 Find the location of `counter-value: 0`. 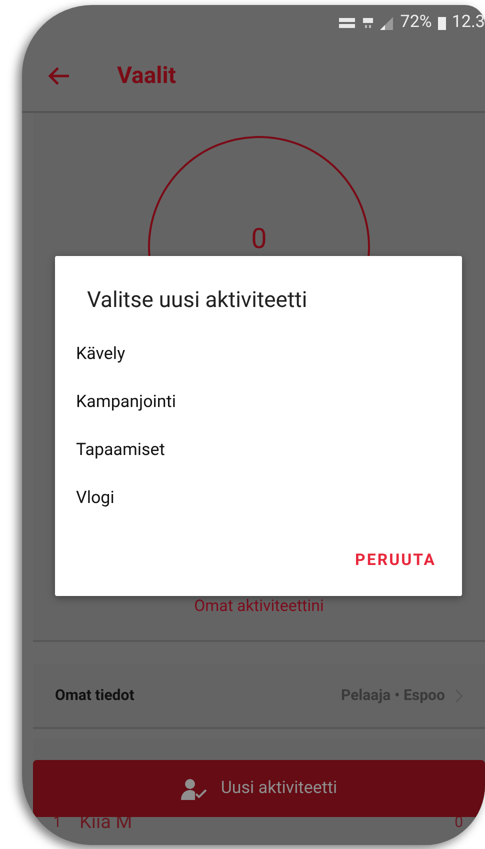

counter-value: 0 is located at coordinates (259, 239).